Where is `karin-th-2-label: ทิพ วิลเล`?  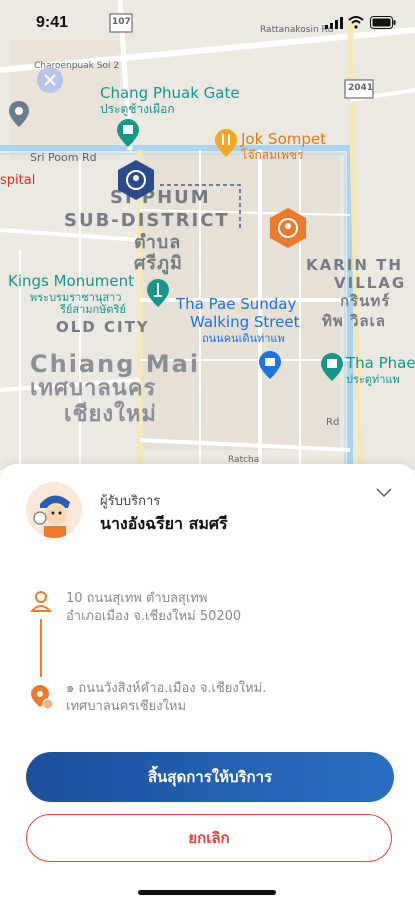
karin-th-2-label: ทิพ วิลเล is located at coordinates (354, 321).